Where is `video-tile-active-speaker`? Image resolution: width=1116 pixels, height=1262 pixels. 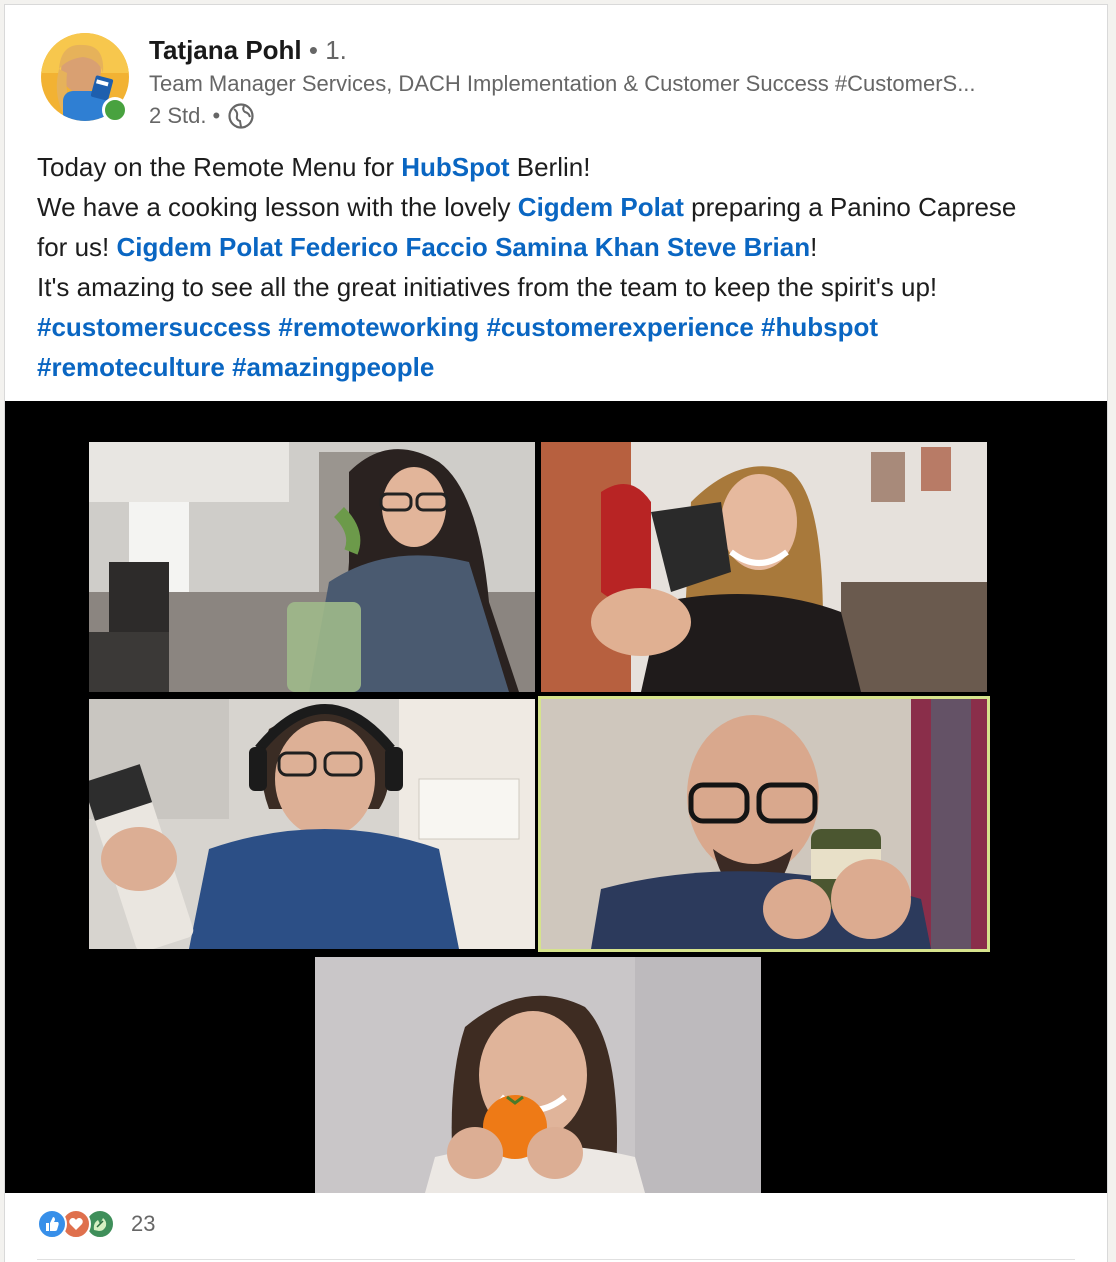 video-tile-active-speaker is located at coordinates (764, 824).